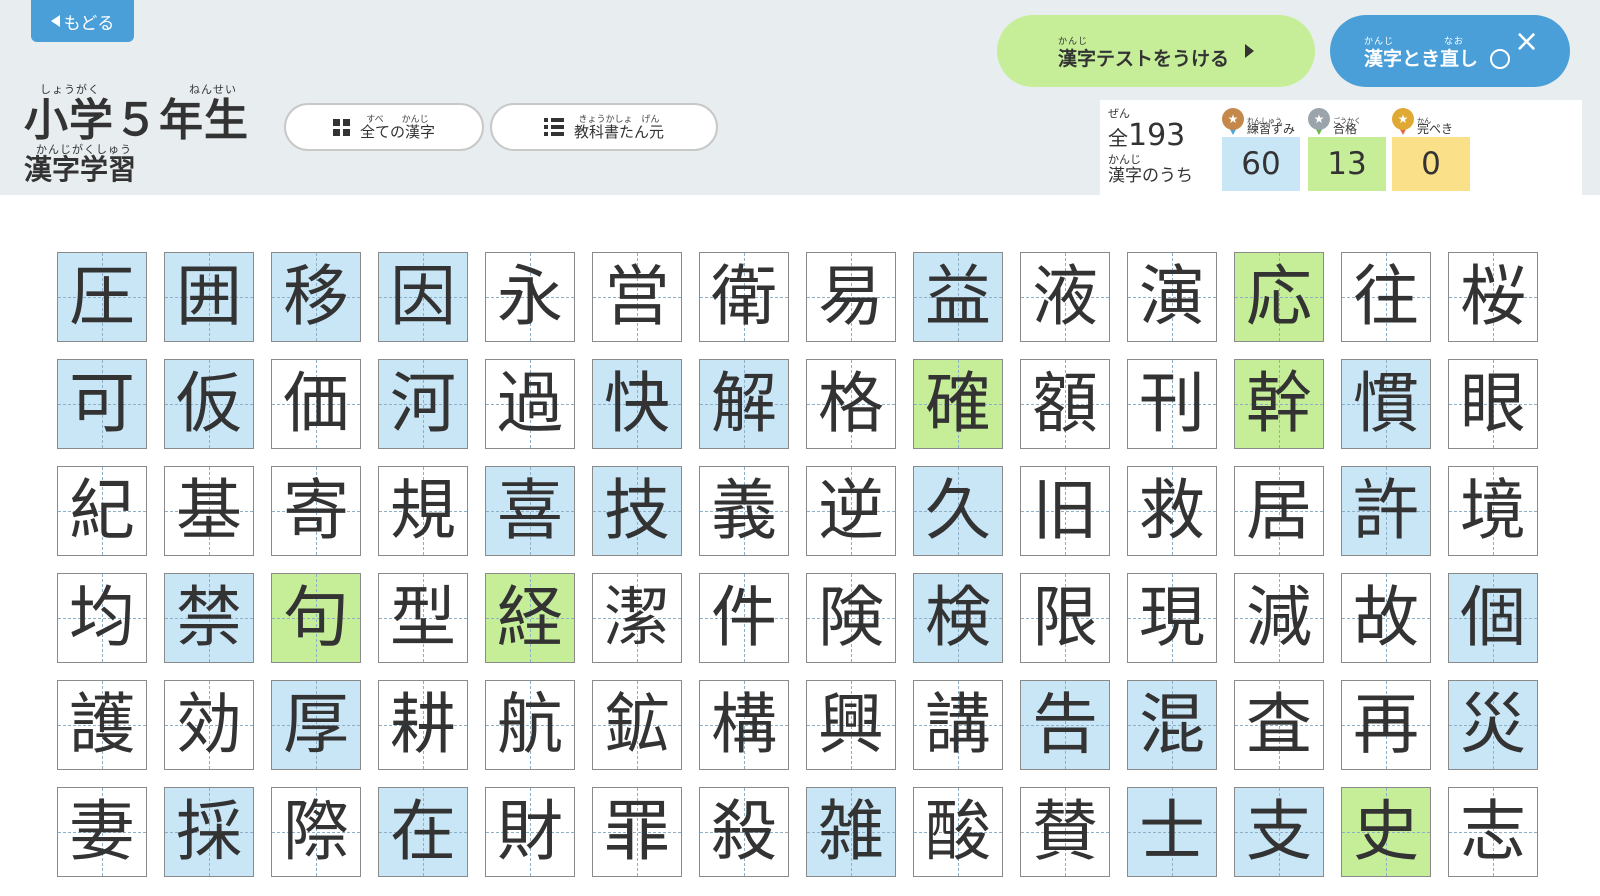  What do you see at coordinates (1065, 297) in the screenshot?
I see `kanji-cell: 液` at bounding box center [1065, 297].